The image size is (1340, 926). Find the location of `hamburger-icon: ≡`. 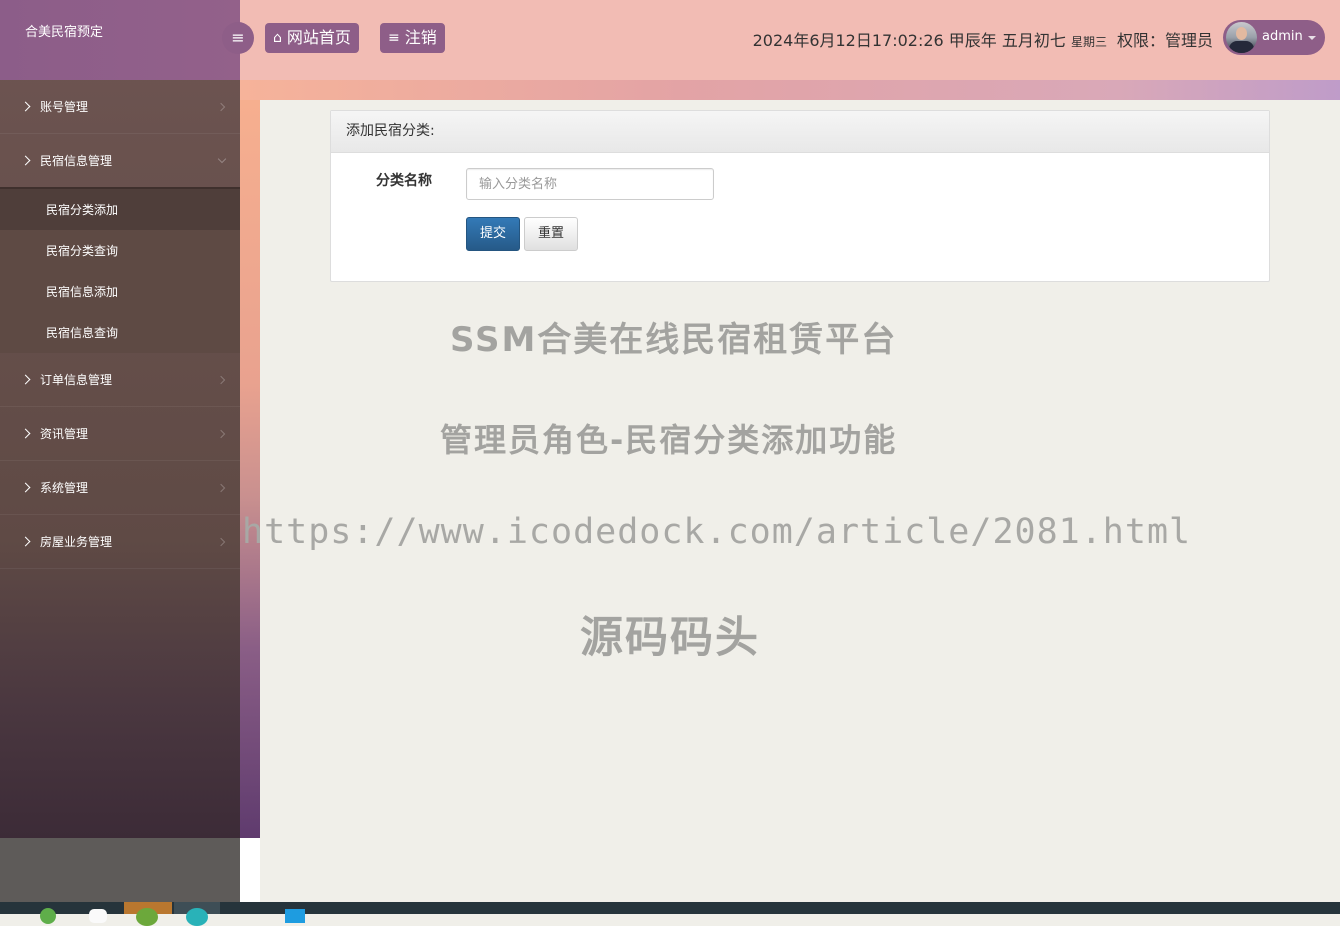

hamburger-icon: ≡ is located at coordinates (238, 37).